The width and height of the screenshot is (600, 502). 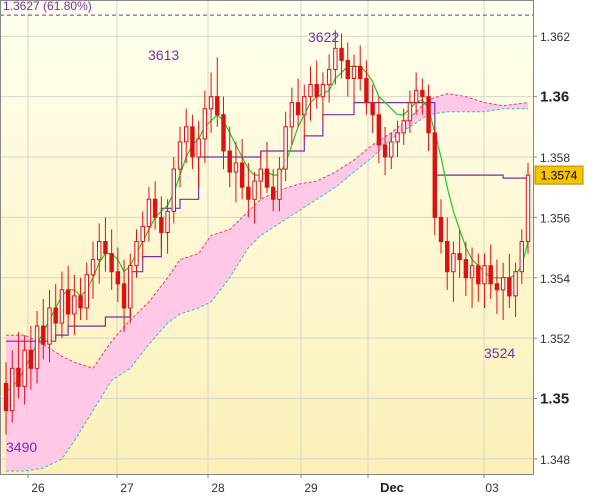 What do you see at coordinates (499, 353) in the screenshot?
I see `price-annotation: 3524` at bounding box center [499, 353].